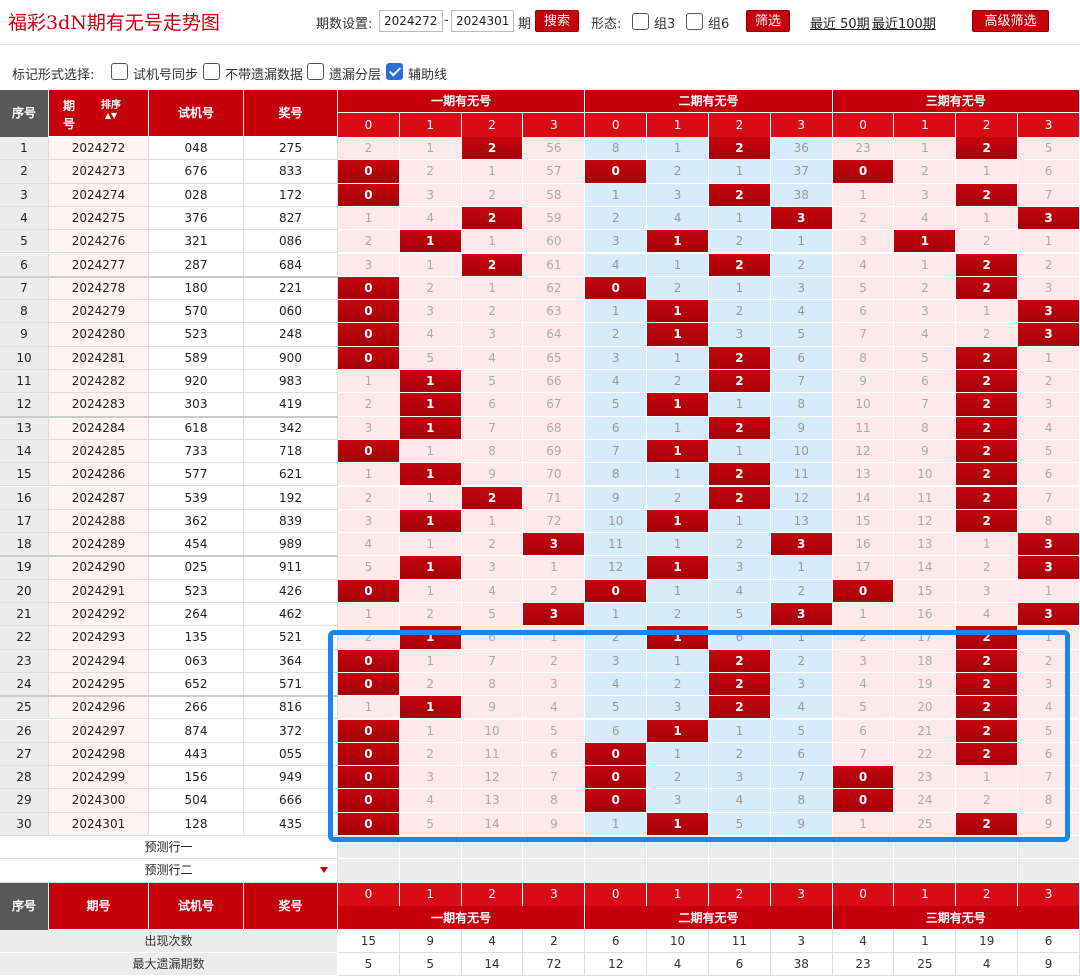 This screenshot has height=977, width=1080. Describe the element at coordinates (616, 125) in the screenshot. I see `header-subcol: 0` at that location.